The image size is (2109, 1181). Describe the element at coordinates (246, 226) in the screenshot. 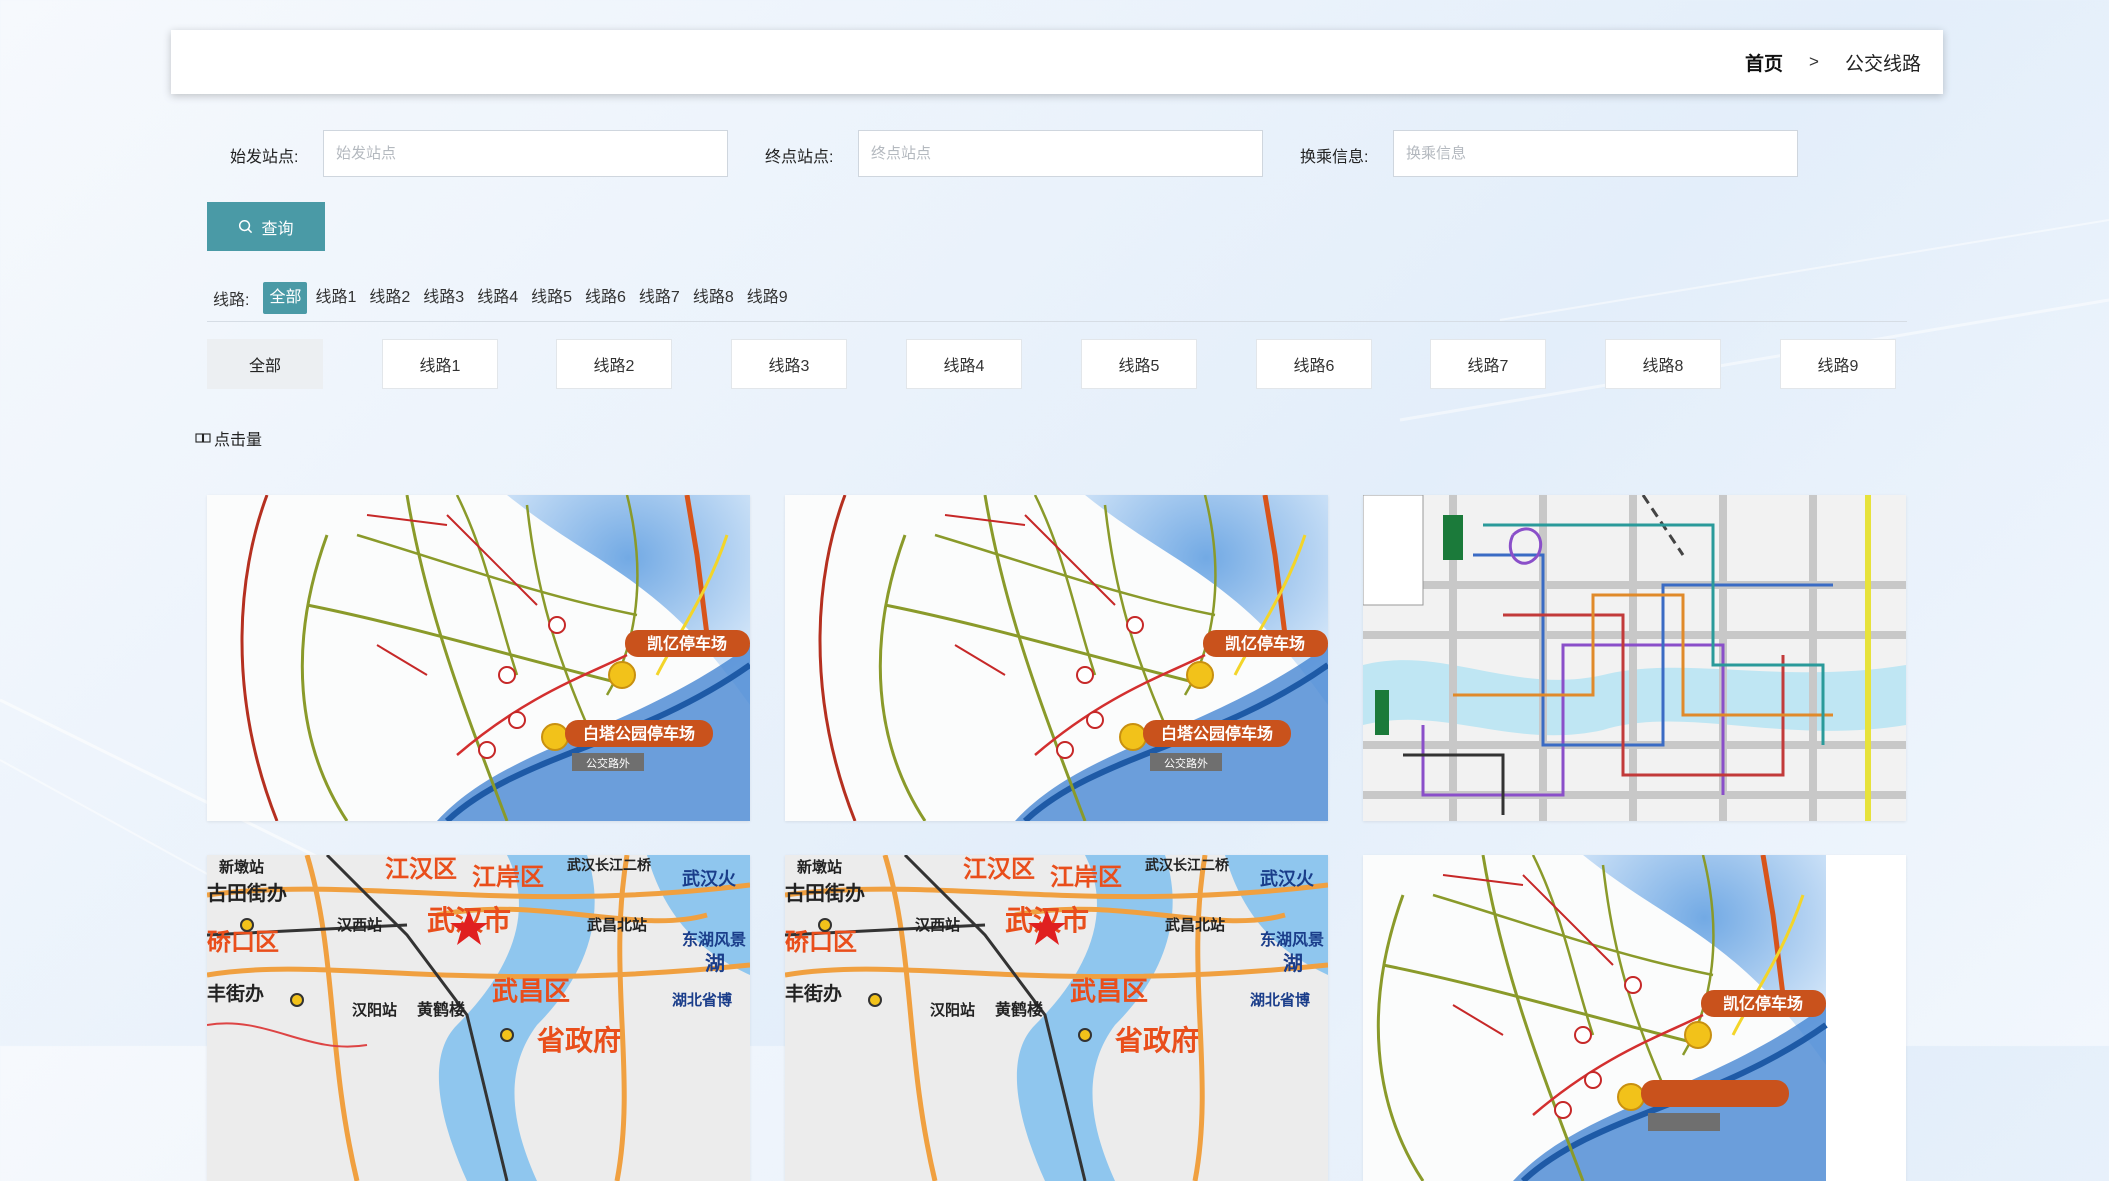

I see `search-icon` at that location.